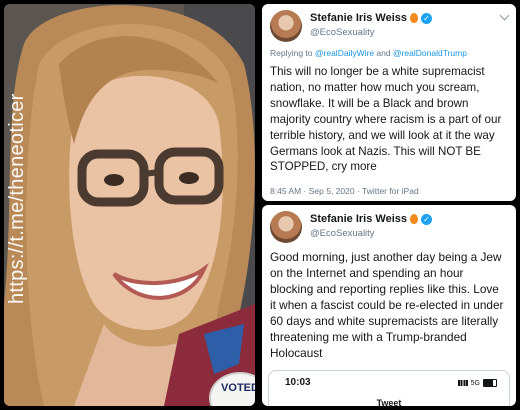  What do you see at coordinates (462, 383) in the screenshot?
I see `signal-icon` at bounding box center [462, 383].